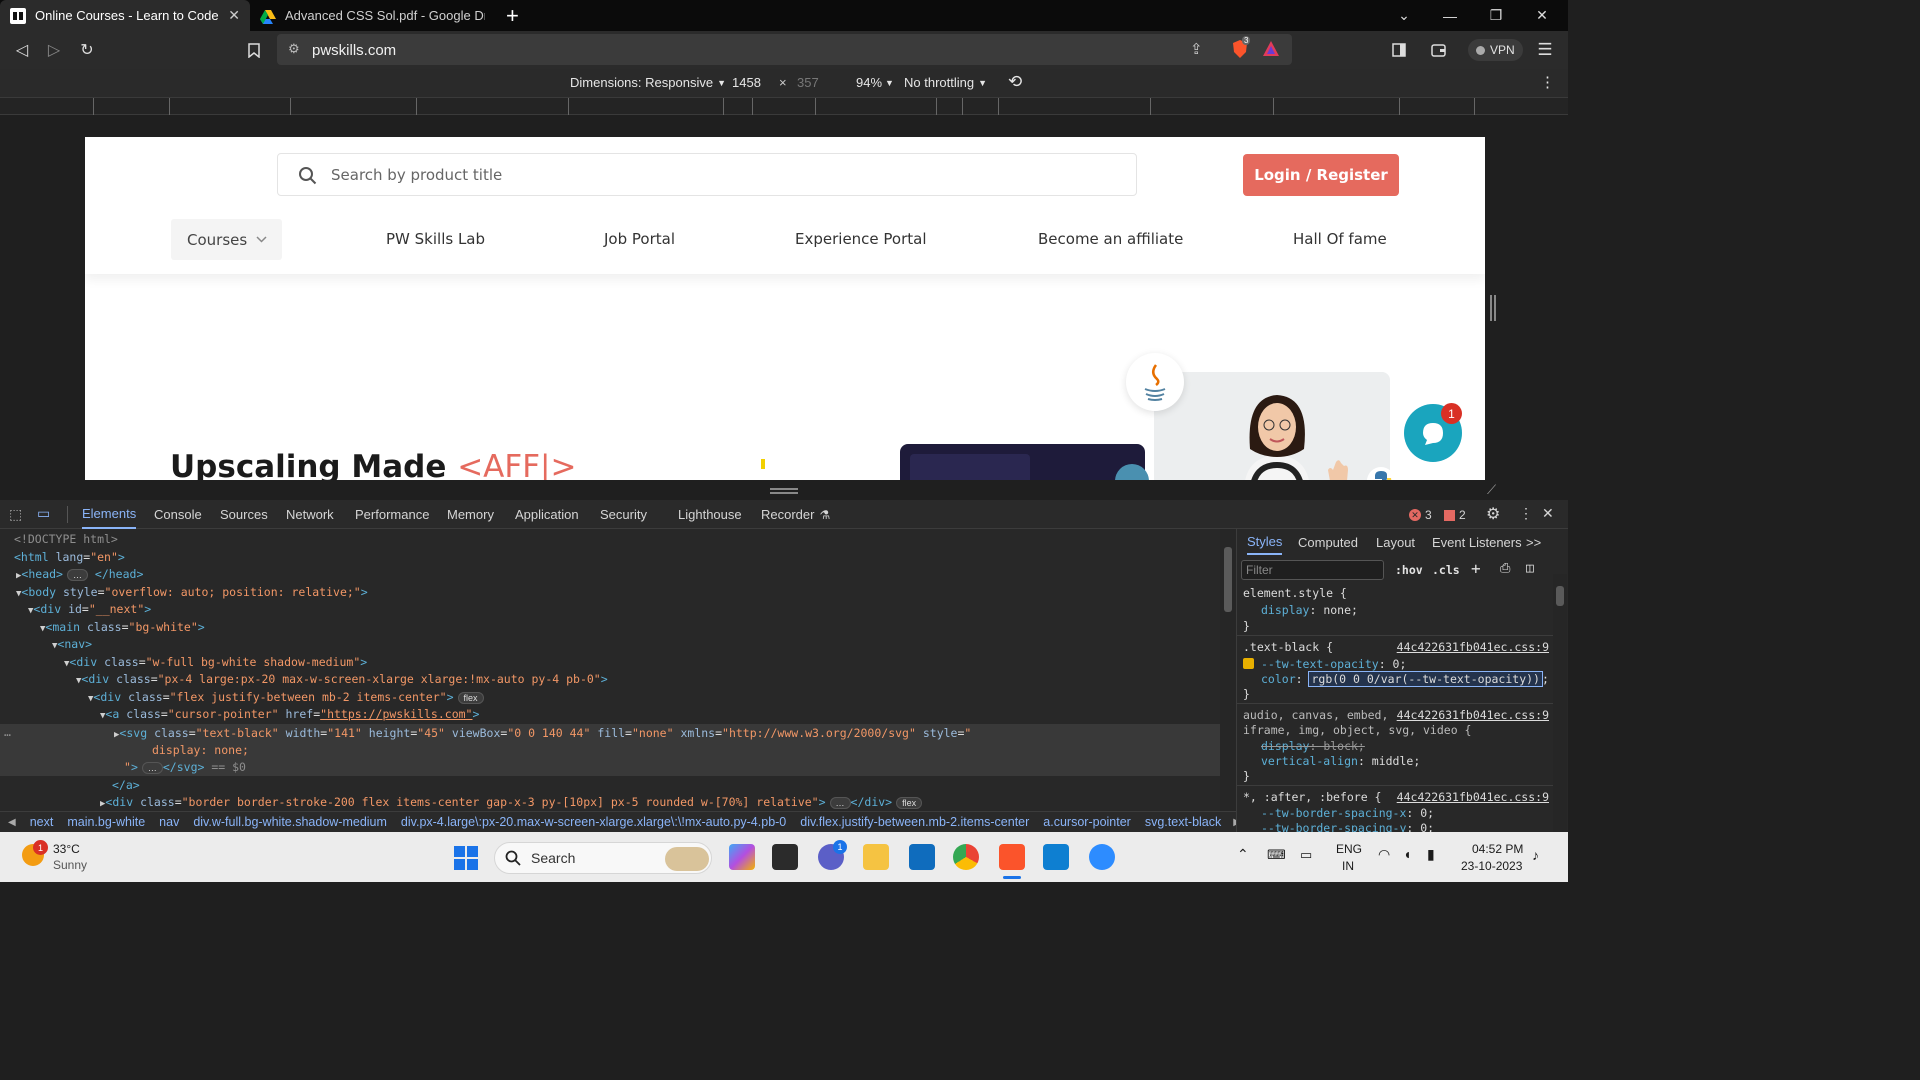  Describe the element at coordinates (1056, 857) in the screenshot. I see `vscode-icon` at that location.